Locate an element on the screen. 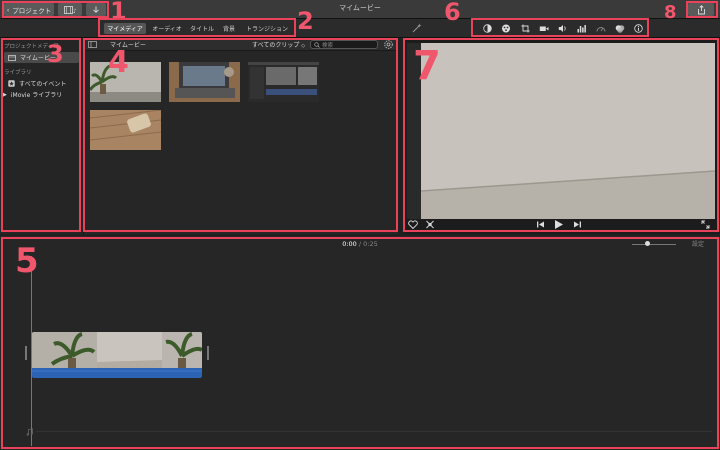 The image size is (720, 450). annotation-number-5: 5 is located at coordinates (27, 261).